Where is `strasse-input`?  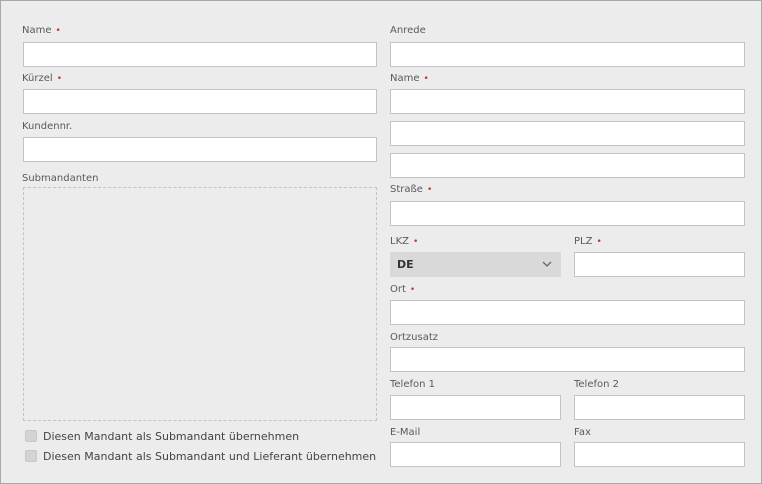
strasse-input is located at coordinates (567, 213).